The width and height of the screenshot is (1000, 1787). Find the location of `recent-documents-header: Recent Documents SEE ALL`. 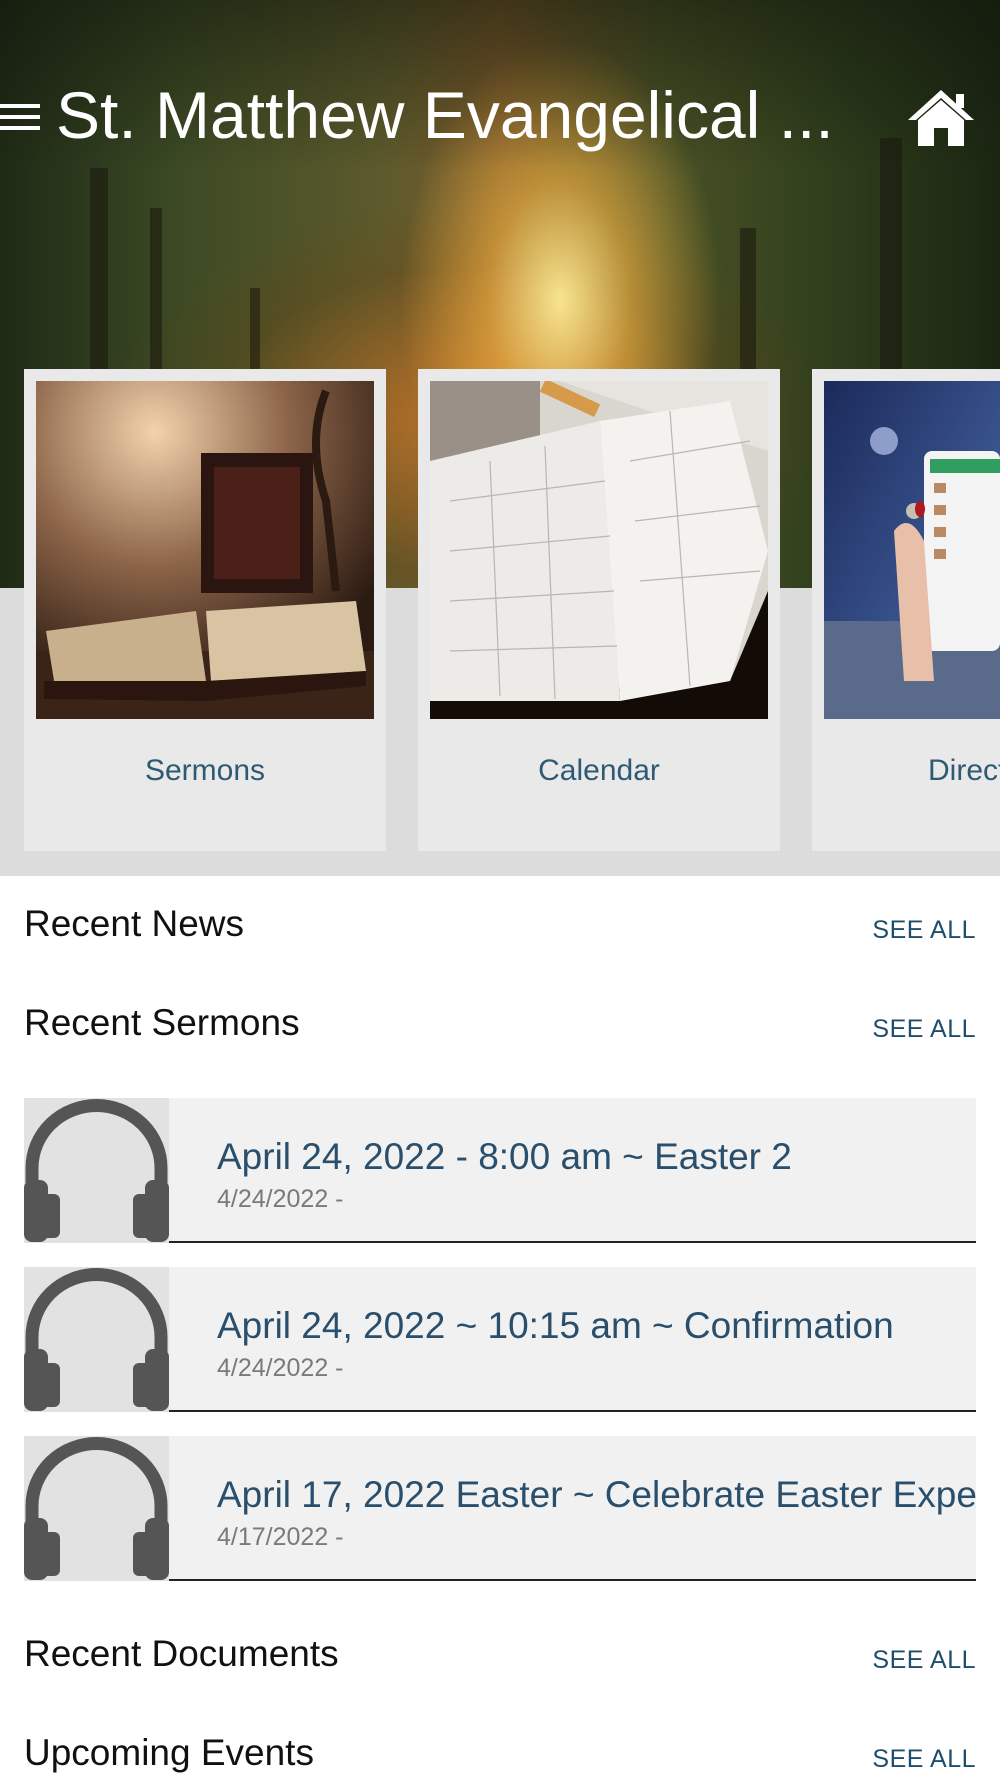

recent-documents-header: Recent Documents SEE ALL is located at coordinates (500, 1658).